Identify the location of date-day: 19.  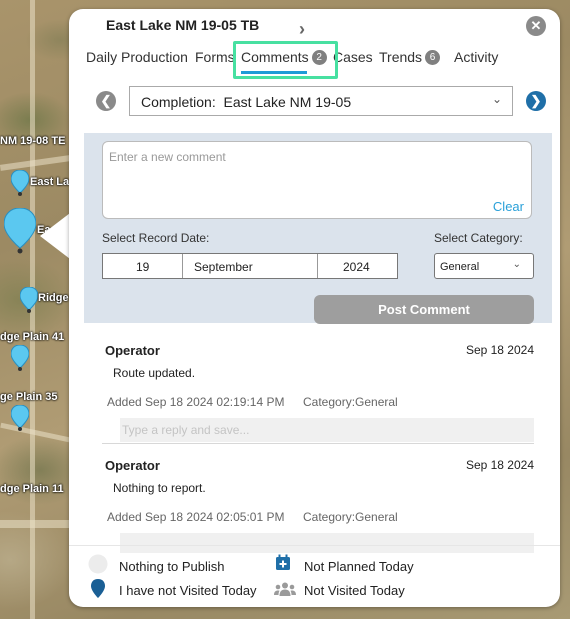
(142, 267).